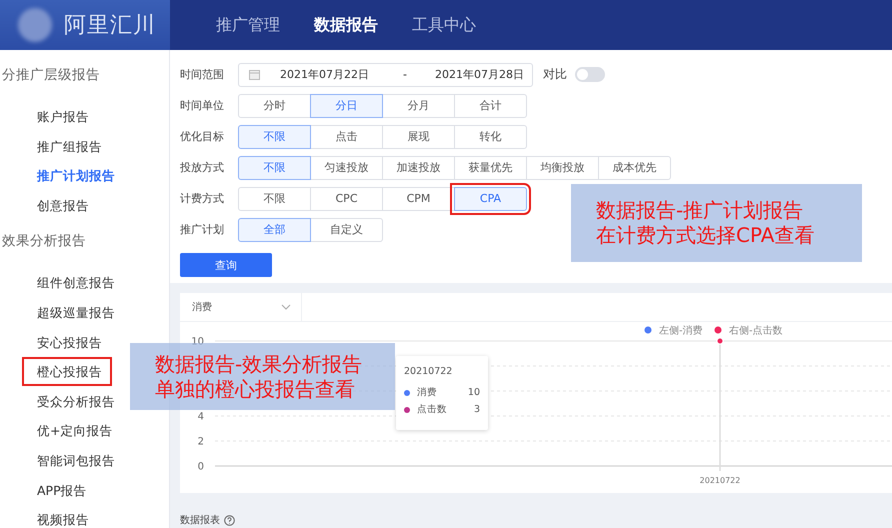 The height and width of the screenshot is (528, 892). Describe the element at coordinates (51, 75) in the screenshot. I see `sidebar-section-title: 分推广层级报告` at that location.